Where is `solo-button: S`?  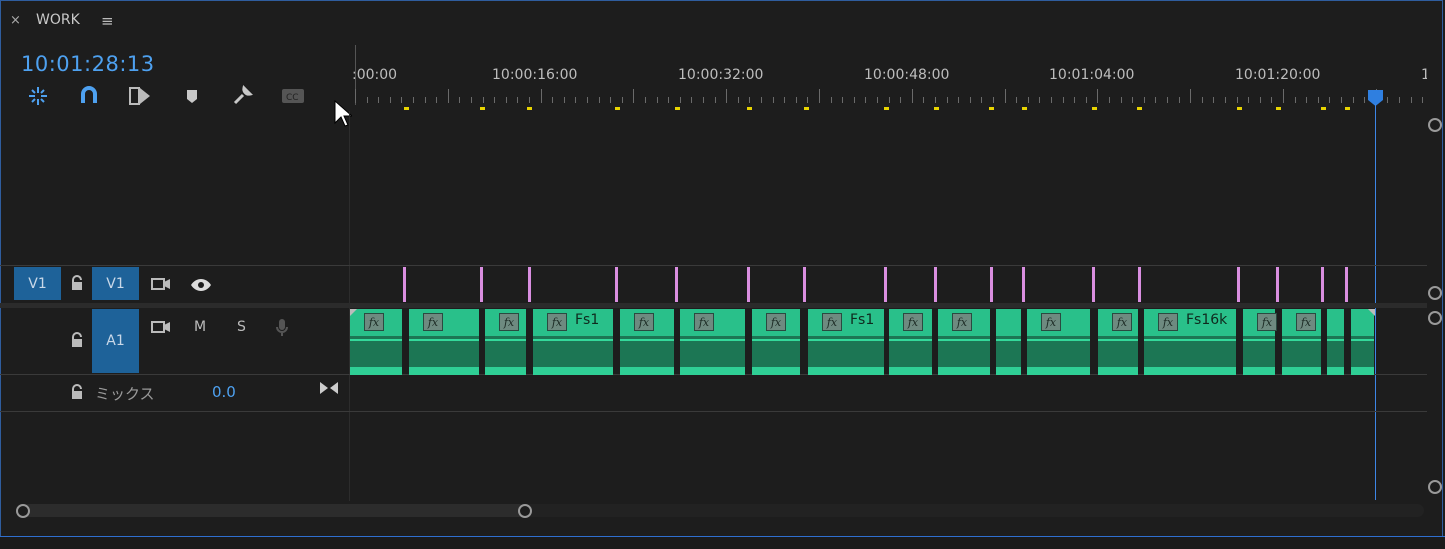 solo-button: S is located at coordinates (241, 327).